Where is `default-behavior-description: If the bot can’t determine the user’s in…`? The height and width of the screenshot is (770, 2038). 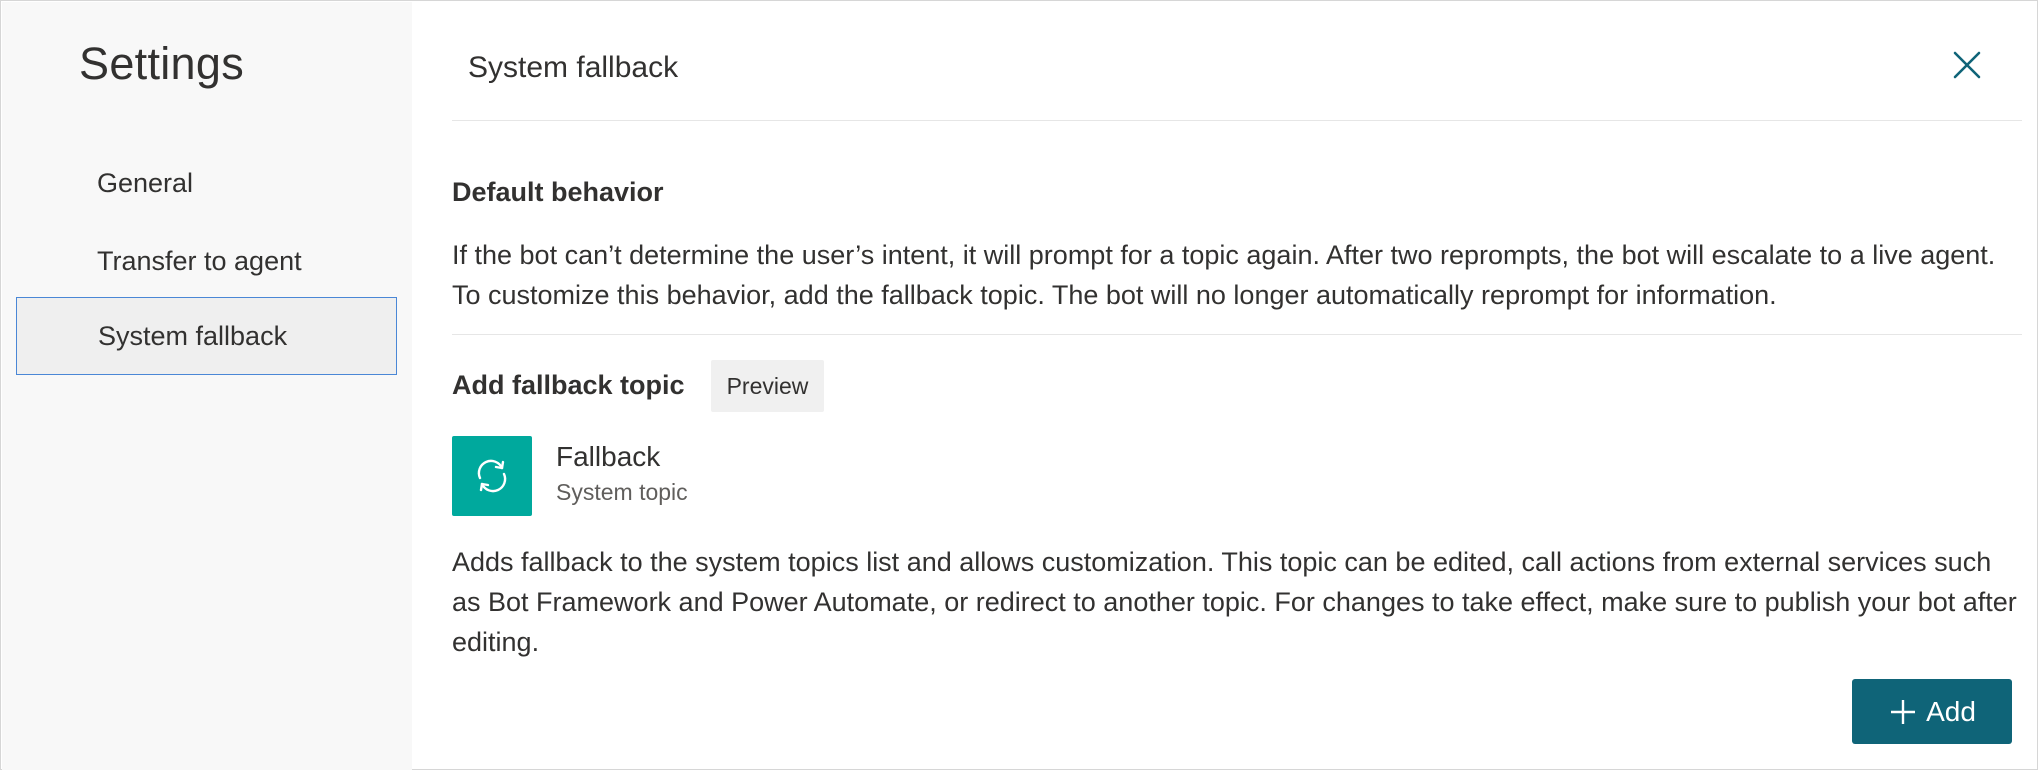 default-behavior-description: If the bot can’t determine the user’s in… is located at coordinates (1224, 275).